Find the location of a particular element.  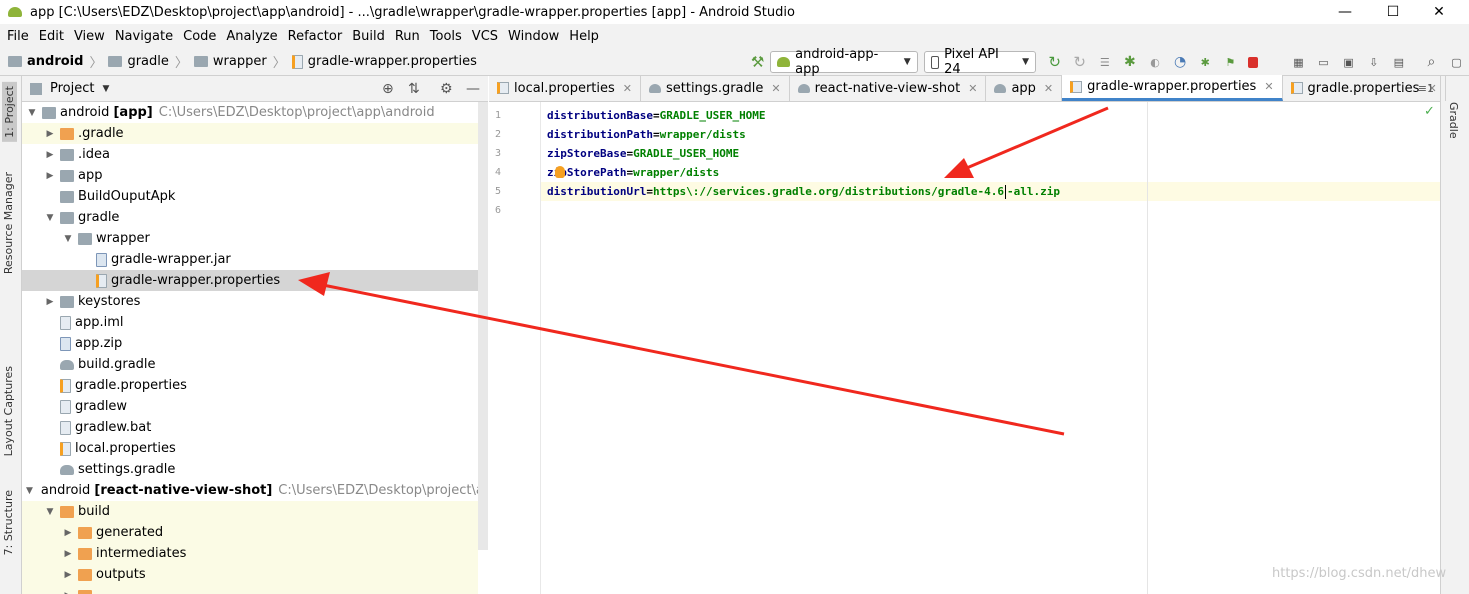

breadcrumb-root: android is located at coordinates (55, 61).